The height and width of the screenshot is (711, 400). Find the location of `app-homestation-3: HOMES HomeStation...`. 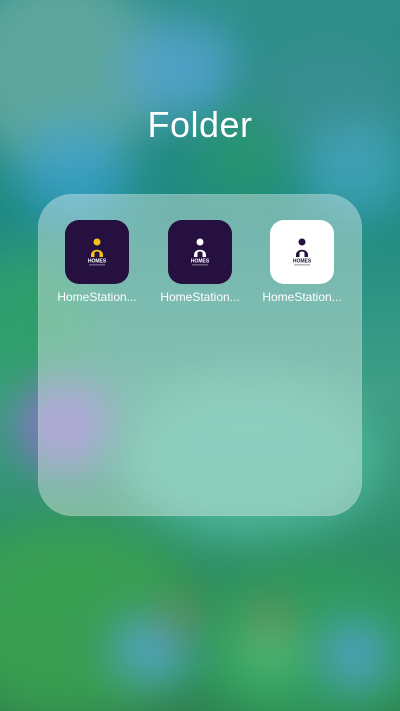

app-homestation-3: HOMES HomeStation... is located at coordinates (302, 262).